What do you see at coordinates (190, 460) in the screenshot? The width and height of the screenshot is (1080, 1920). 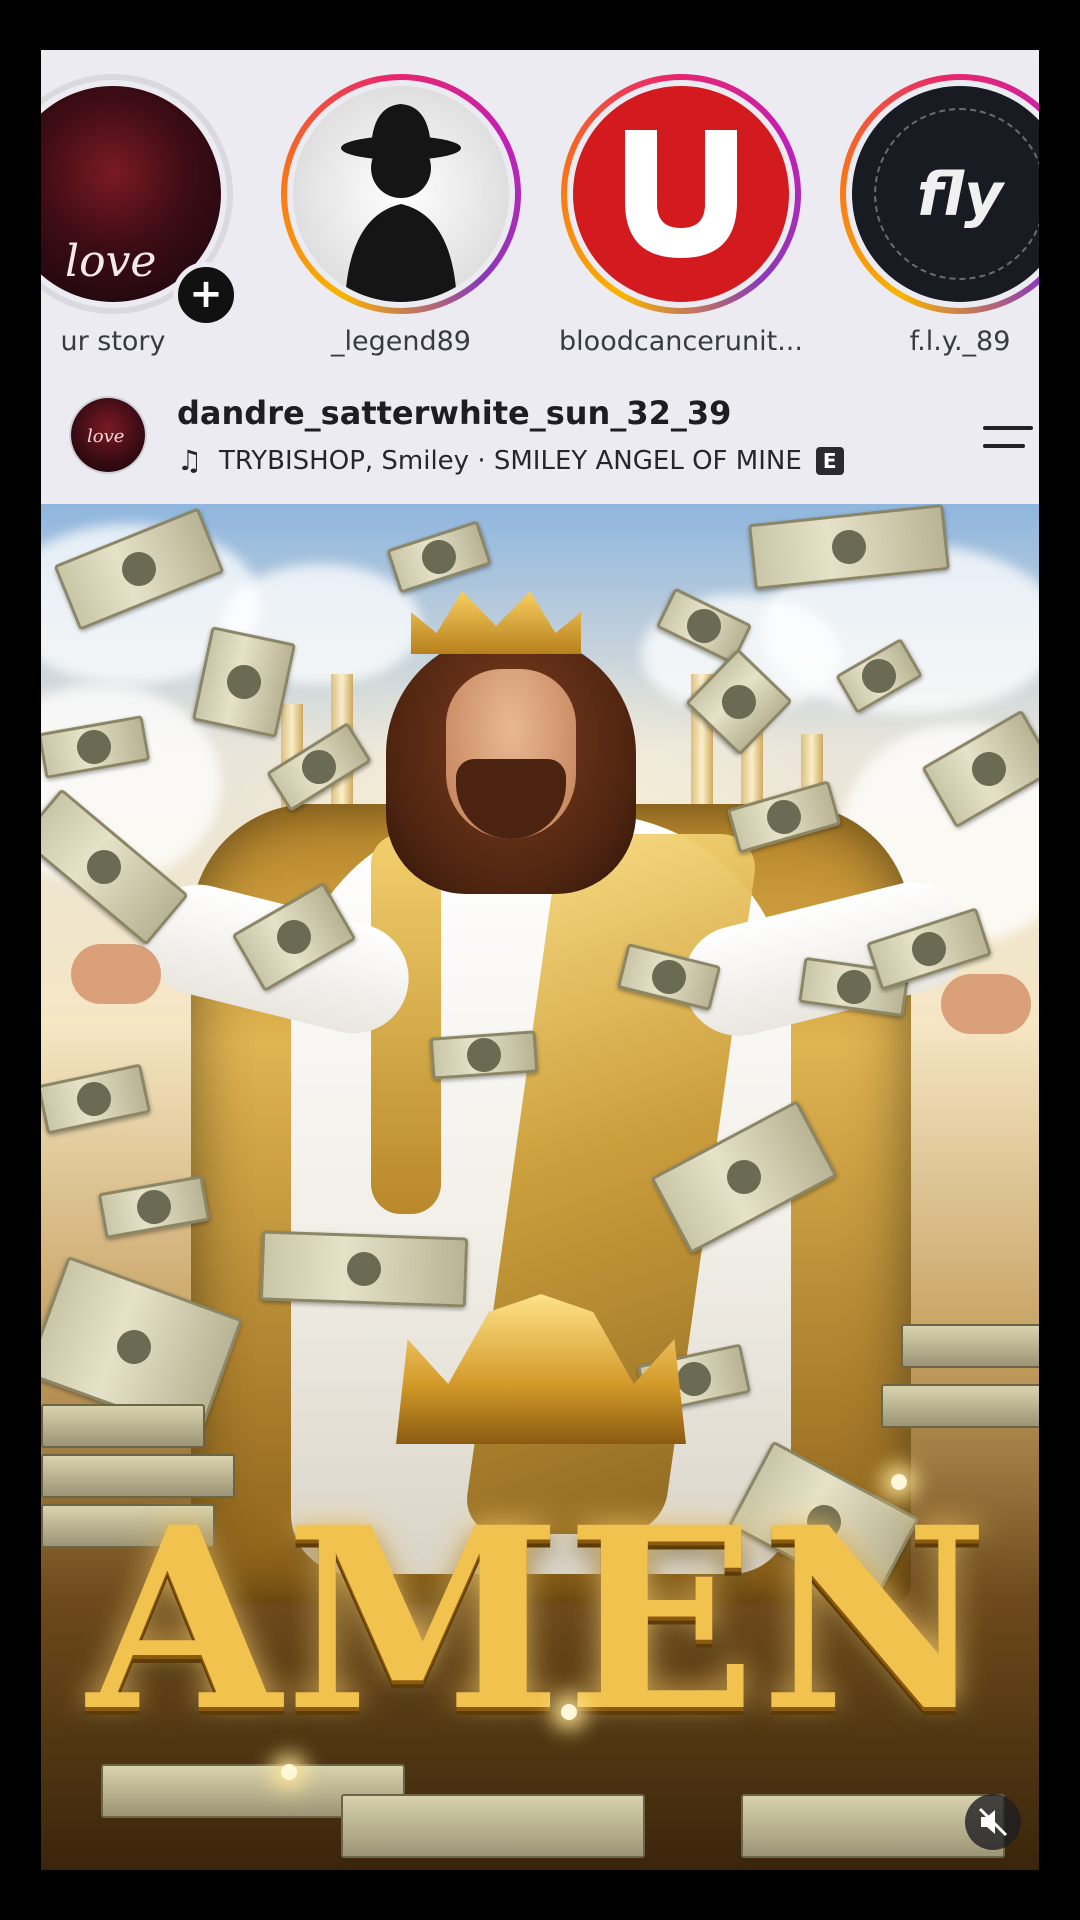 I see `music-note-icon: ♫` at bounding box center [190, 460].